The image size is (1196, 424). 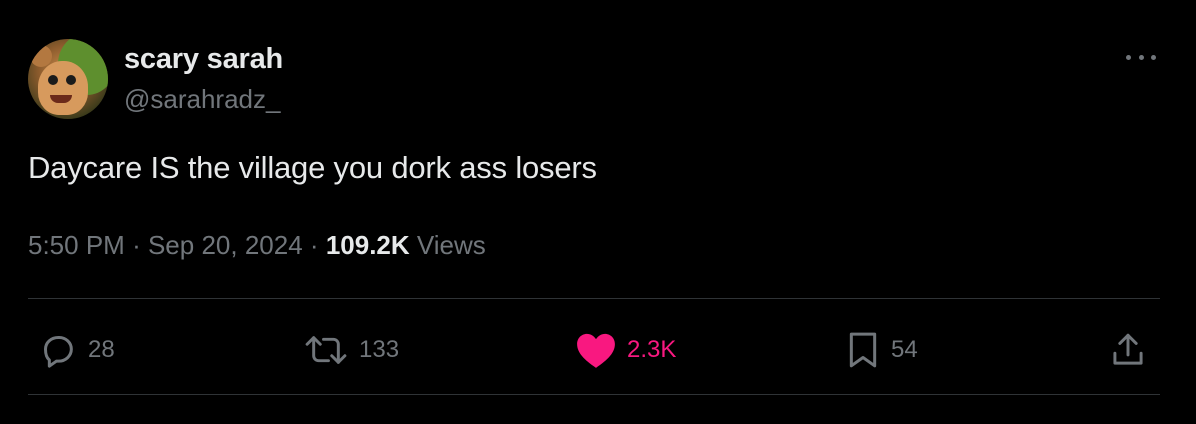 I want to click on share-icon, so click(x=1128, y=349).